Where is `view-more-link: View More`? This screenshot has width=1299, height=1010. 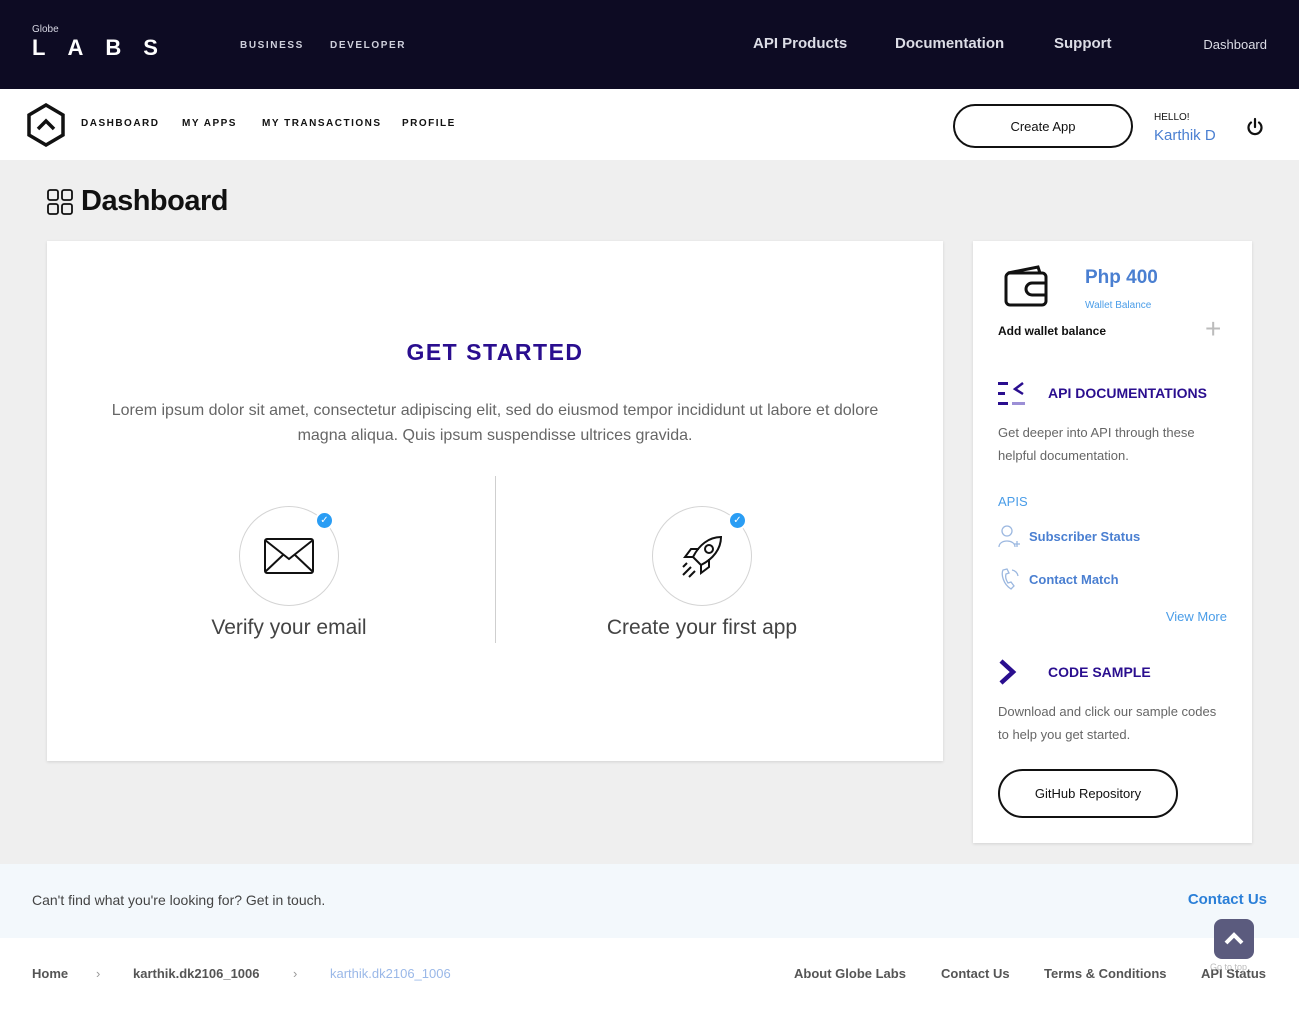 view-more-link: View More is located at coordinates (1196, 616).